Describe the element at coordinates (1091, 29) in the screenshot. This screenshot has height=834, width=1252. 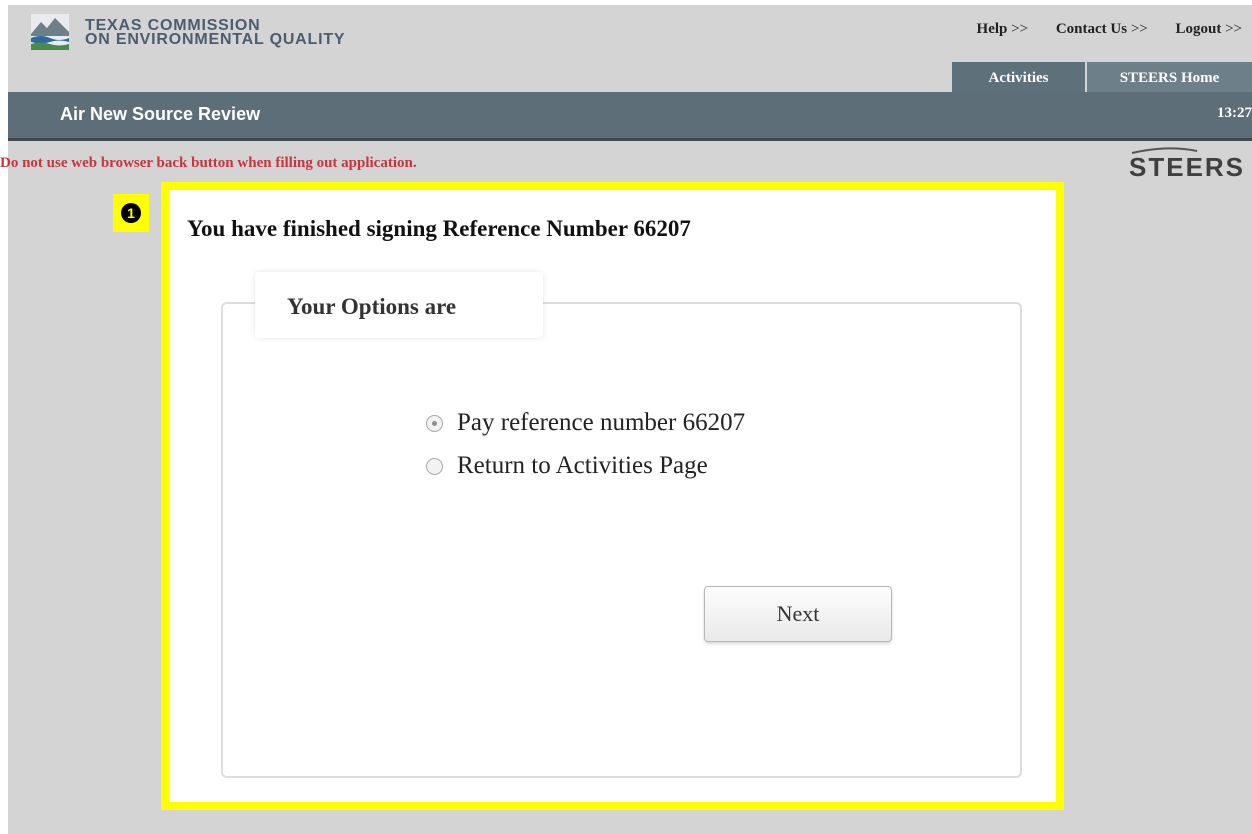
I see `contact-link-label: Contact Us` at that location.